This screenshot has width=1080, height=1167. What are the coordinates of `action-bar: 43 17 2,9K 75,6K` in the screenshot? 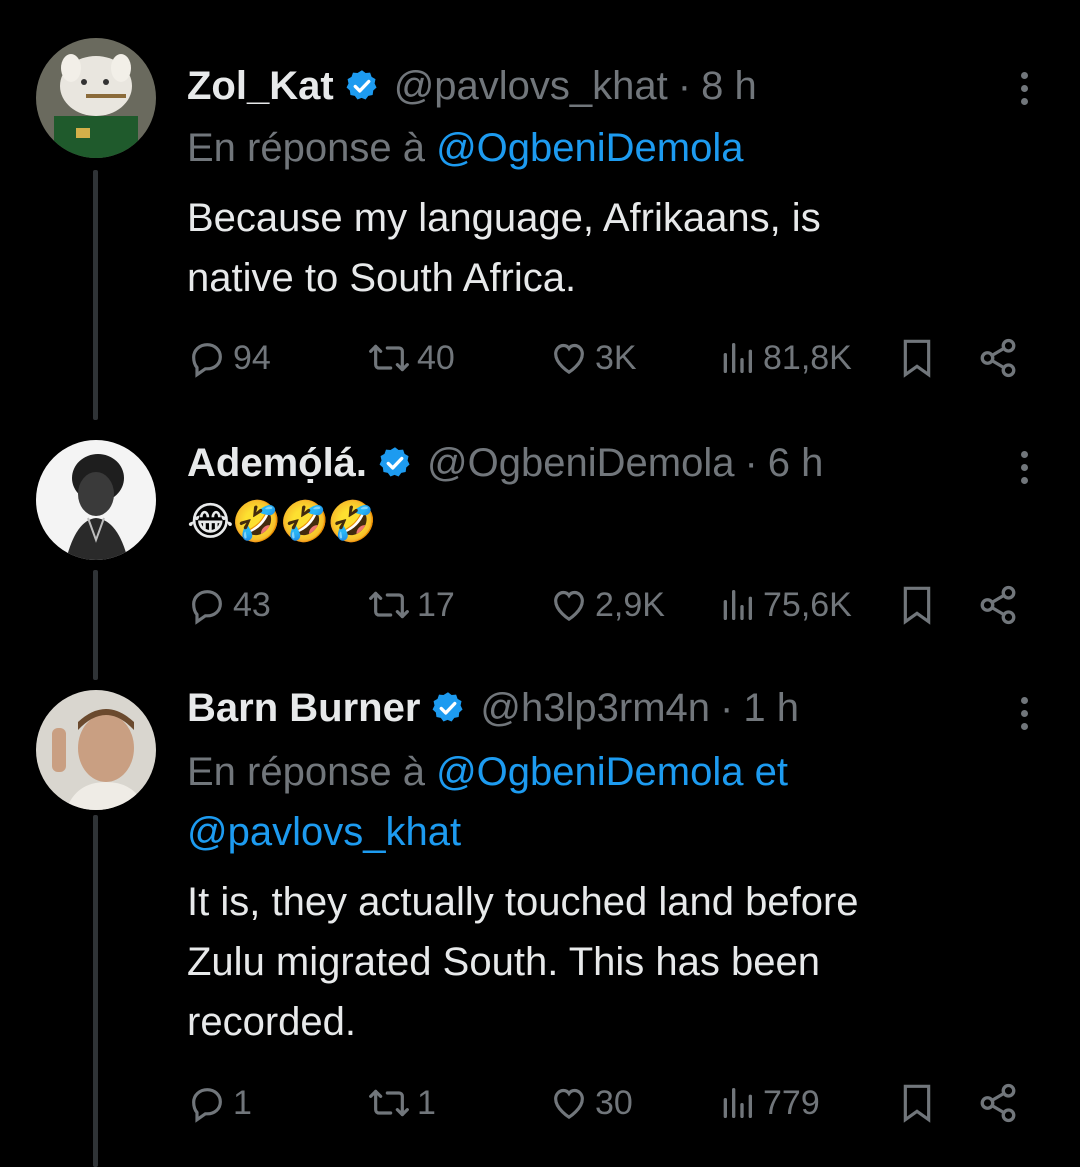 It's located at (608, 605).